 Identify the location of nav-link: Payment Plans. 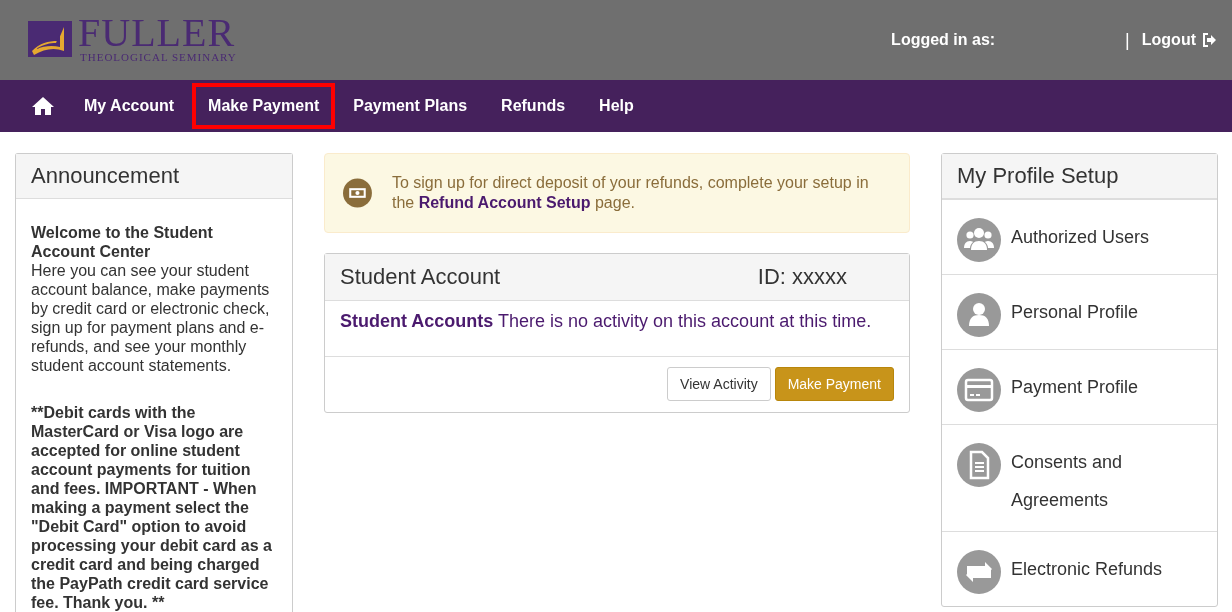
(410, 106).